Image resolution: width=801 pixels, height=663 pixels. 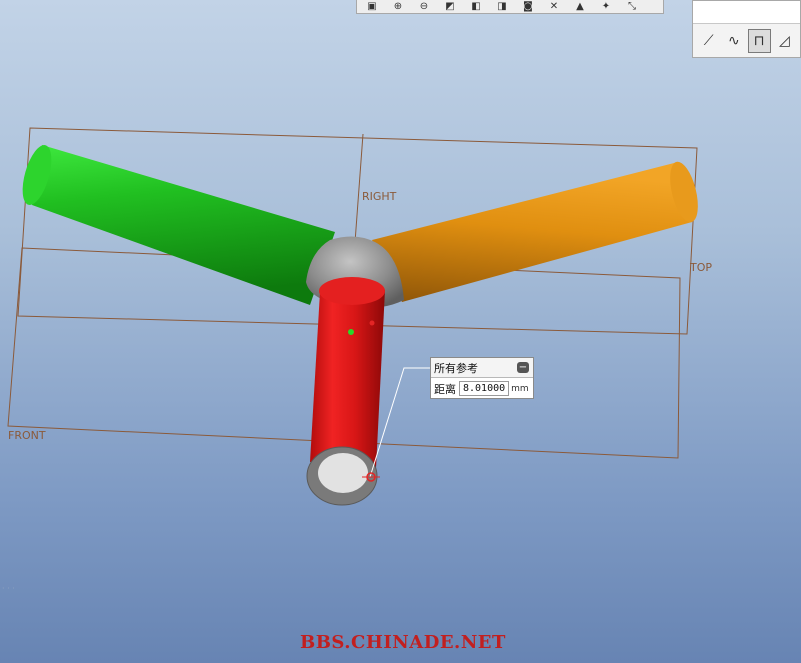 What do you see at coordinates (759, 41) in the screenshot?
I see `sketch-dims-icon: ⊓` at bounding box center [759, 41].